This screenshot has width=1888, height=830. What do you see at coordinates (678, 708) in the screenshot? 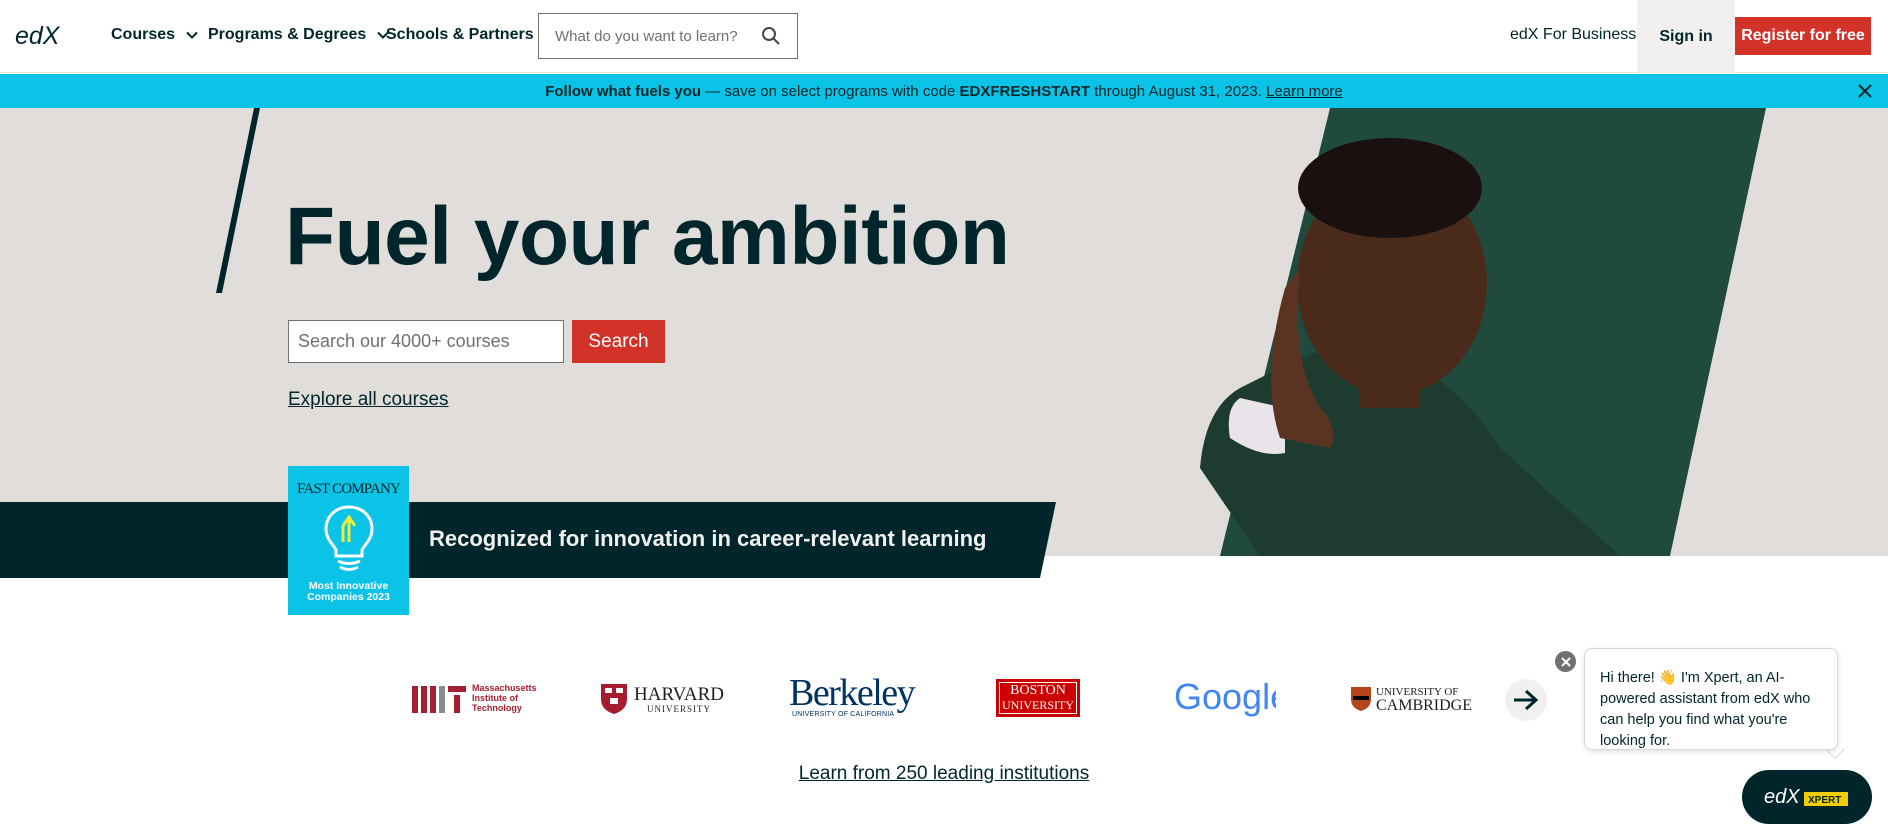
I see `harvard-text-line2: UNIVERSITY` at bounding box center [678, 708].